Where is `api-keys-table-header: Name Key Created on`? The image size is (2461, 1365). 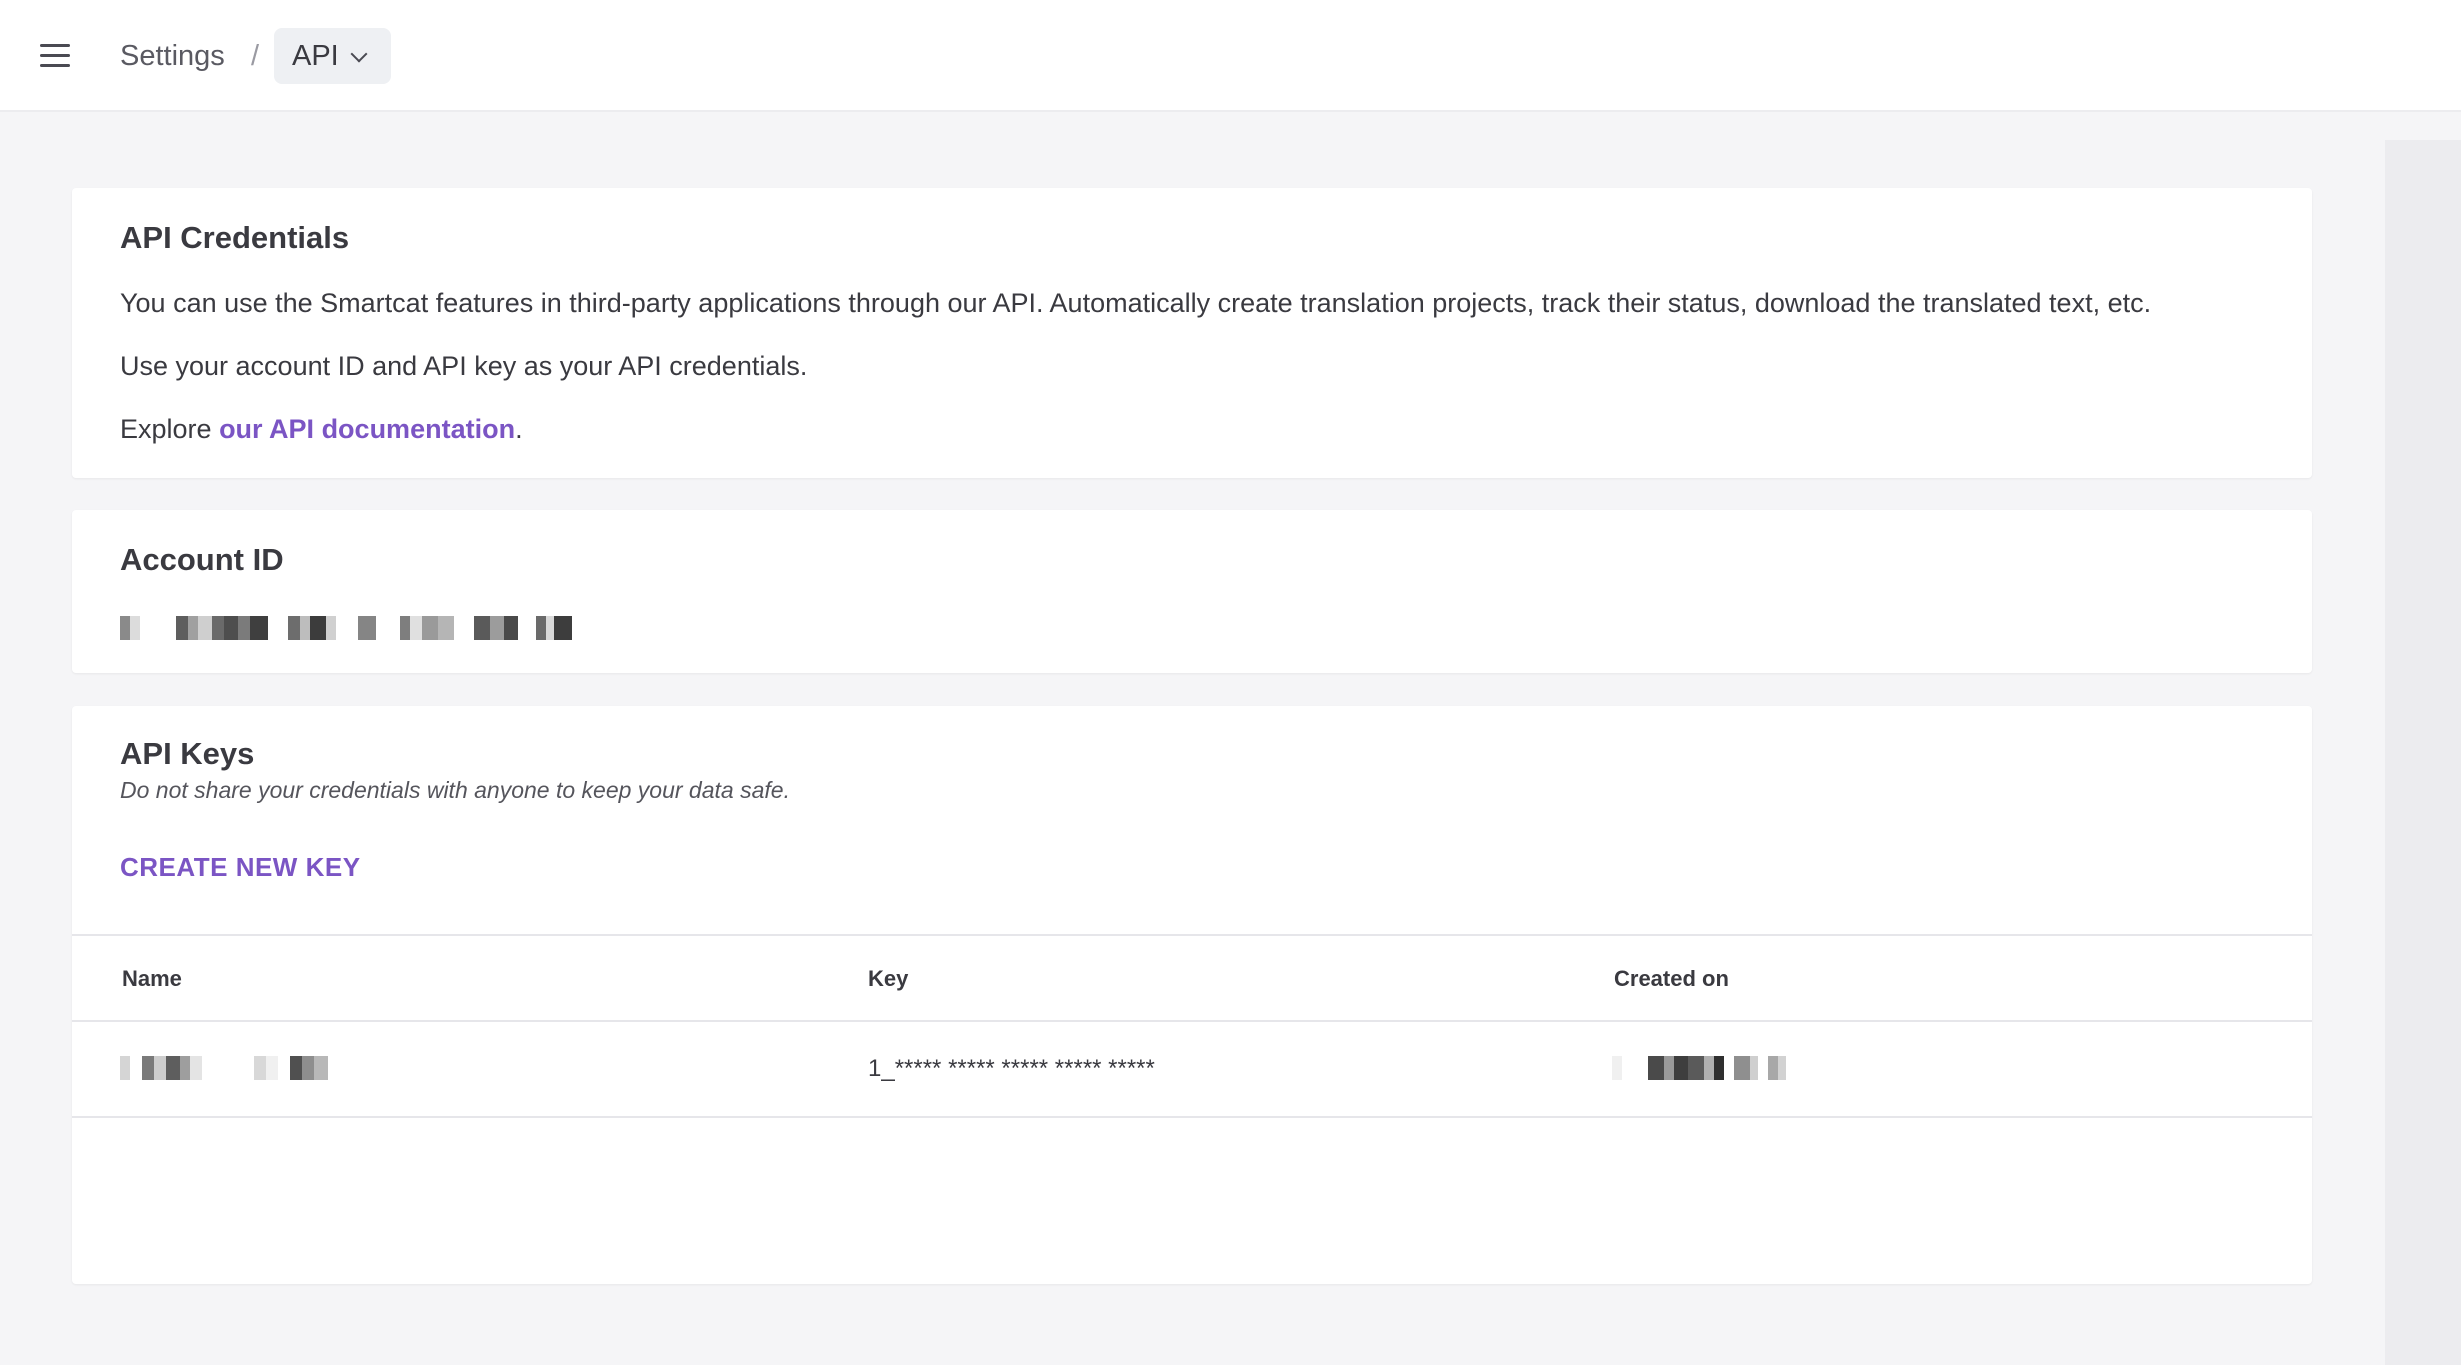
api-keys-table-header: Name Key Created on is located at coordinates (1192, 978).